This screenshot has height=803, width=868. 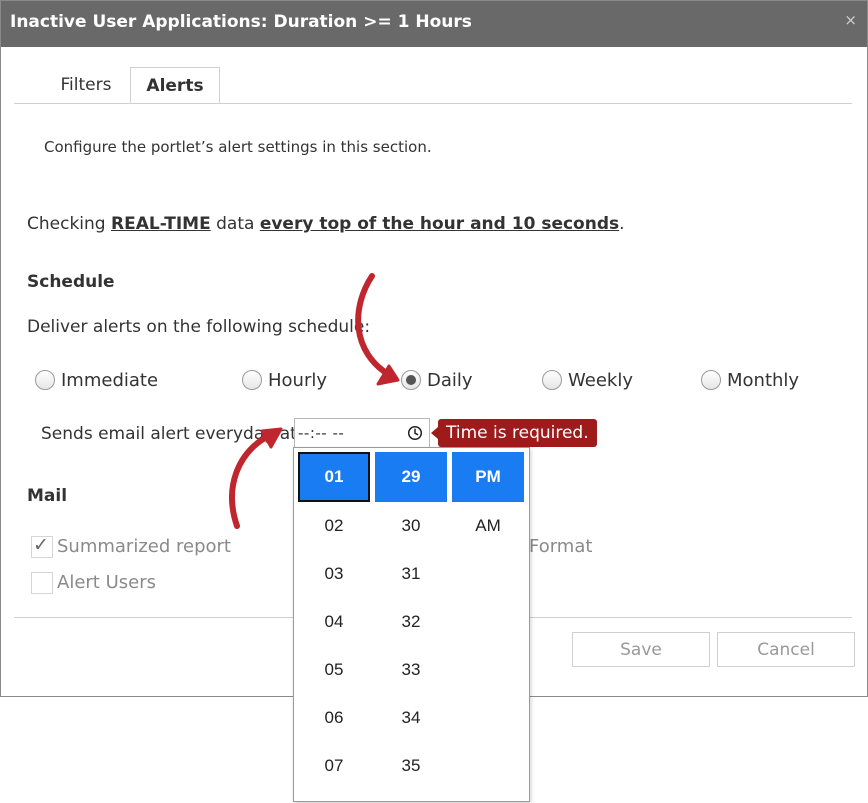 I want to click on format-option-label: Format, so click(x=561, y=546).